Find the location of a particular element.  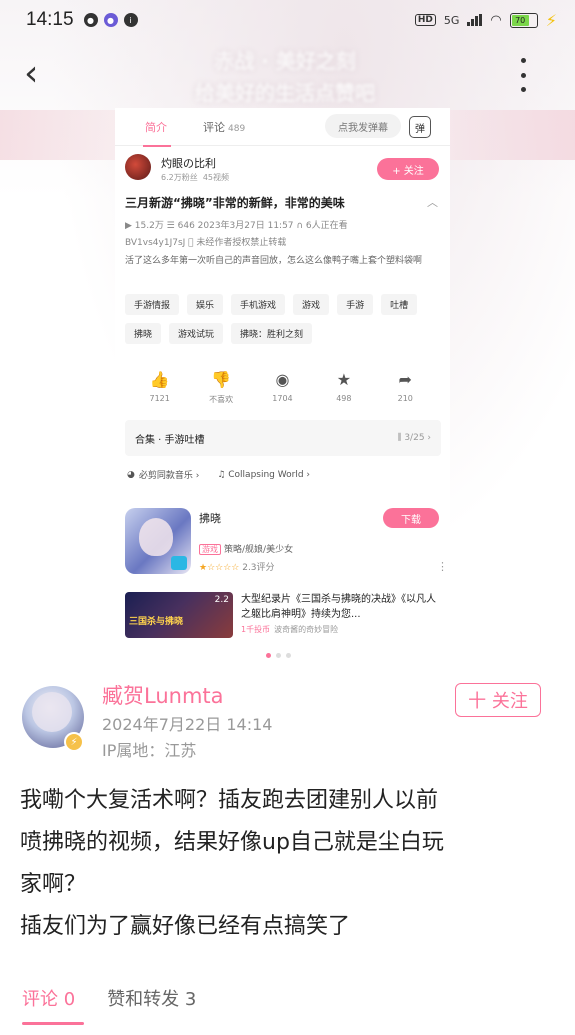

blurred-banner-title: 赤战 · 美好之刻 给美好的生活点赞吧 is located at coordinates (285, 77).